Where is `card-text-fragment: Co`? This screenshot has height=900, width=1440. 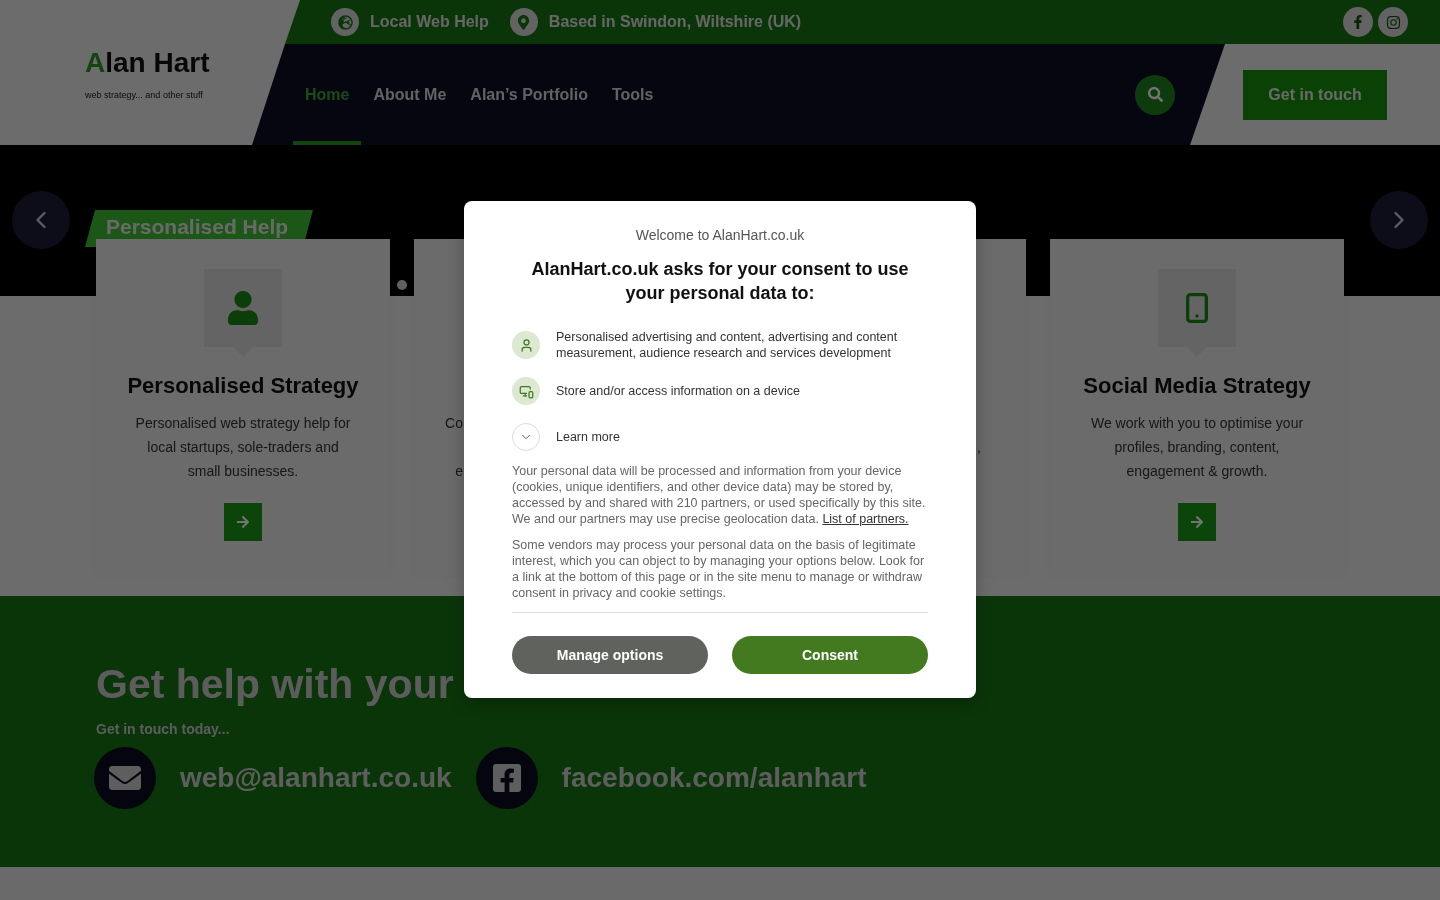
card-text-fragment: Co is located at coordinates (454, 423).